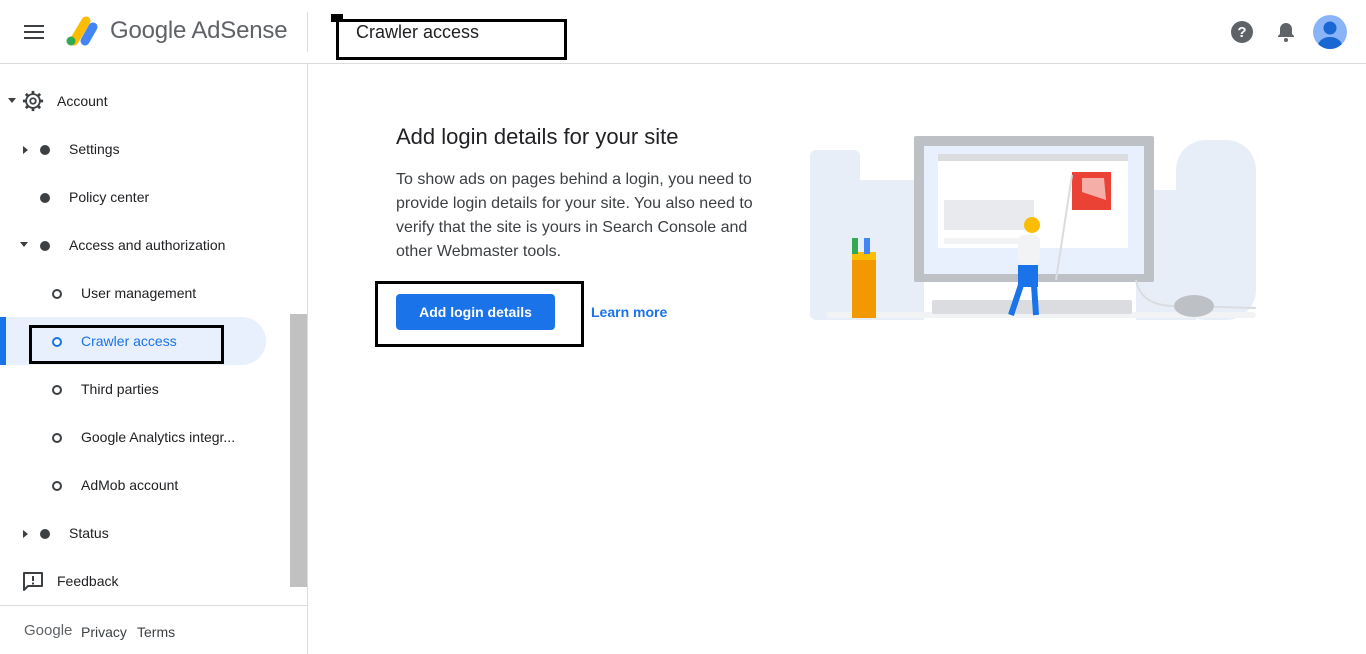 The height and width of the screenshot is (654, 1366). What do you see at coordinates (126, 344) in the screenshot?
I see `crawler-access-highlight` at bounding box center [126, 344].